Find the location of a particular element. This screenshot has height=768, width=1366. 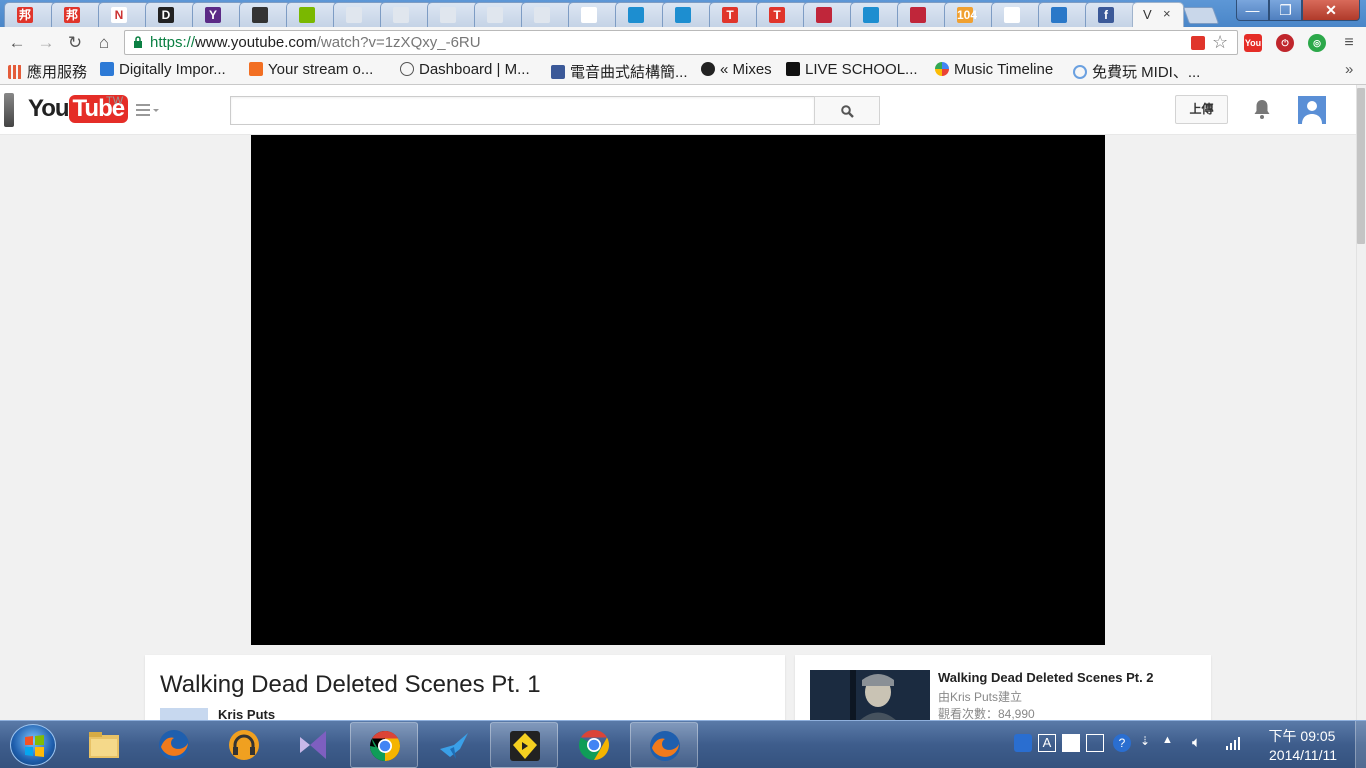

start-button is located at coordinates (33, 745).